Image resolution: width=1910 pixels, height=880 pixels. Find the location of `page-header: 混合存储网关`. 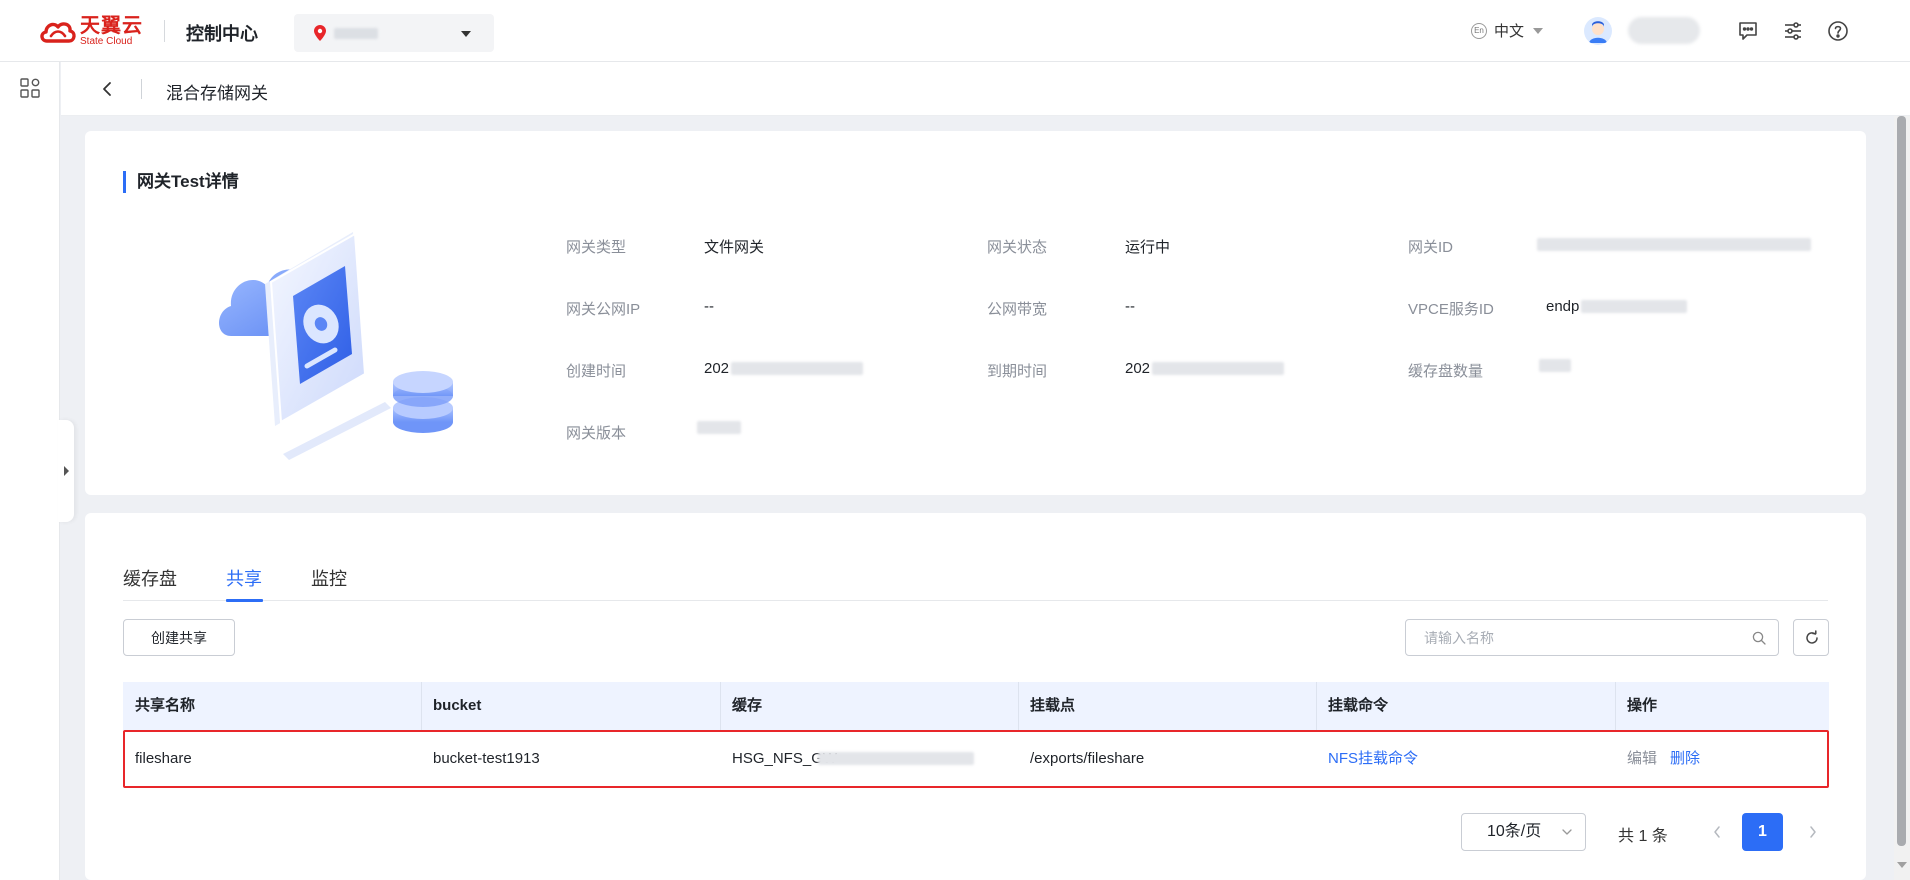

page-header: 混合存储网关 is located at coordinates (985, 89).